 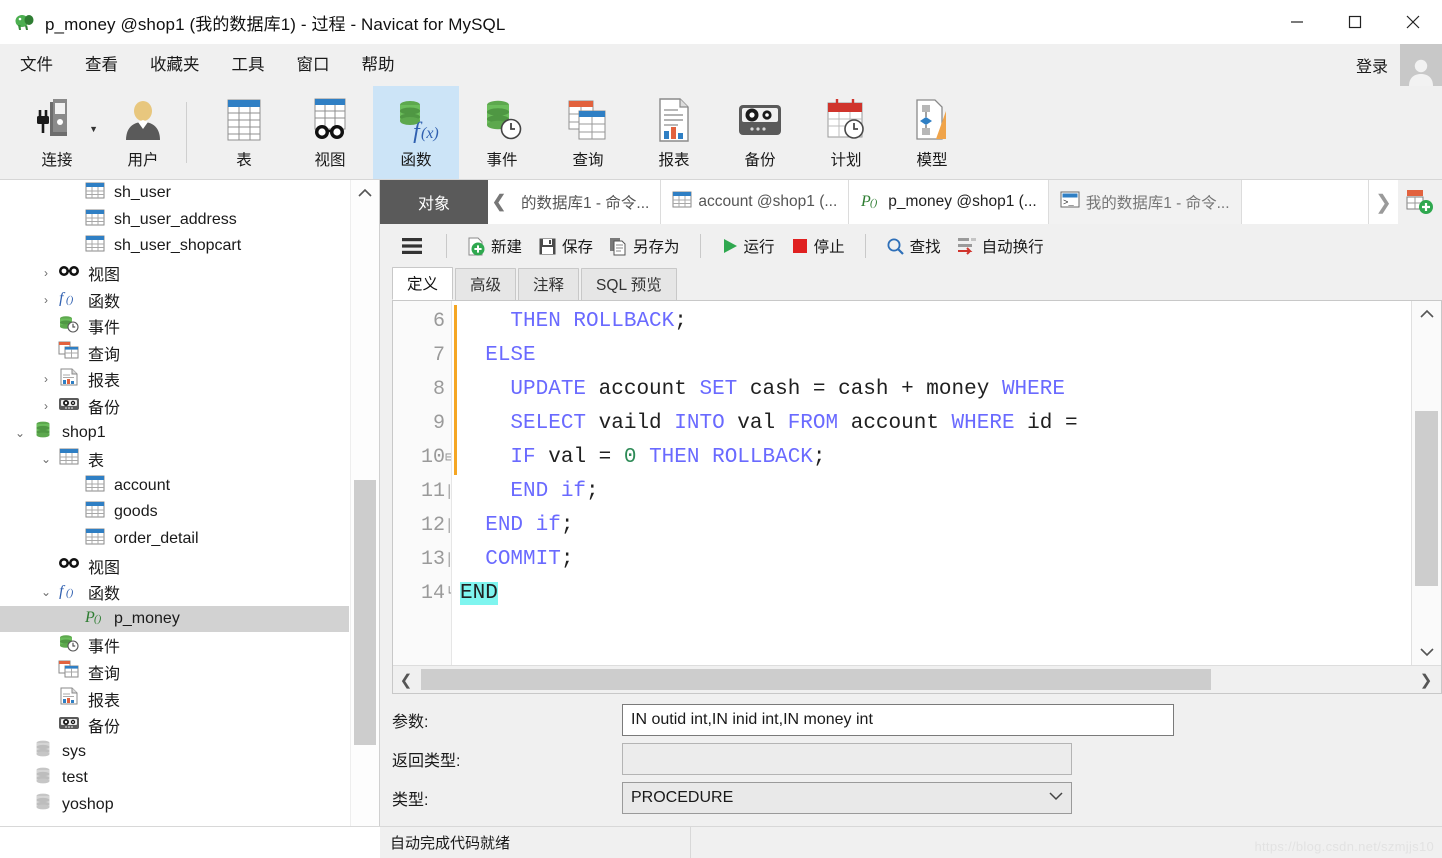 I want to click on tree-node: order_detail, so click(x=174, y=539).